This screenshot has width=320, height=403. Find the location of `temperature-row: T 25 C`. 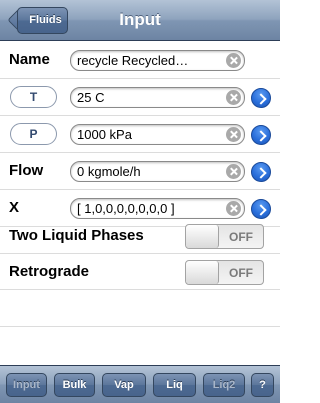

temperature-row: T 25 C is located at coordinates (140, 97).